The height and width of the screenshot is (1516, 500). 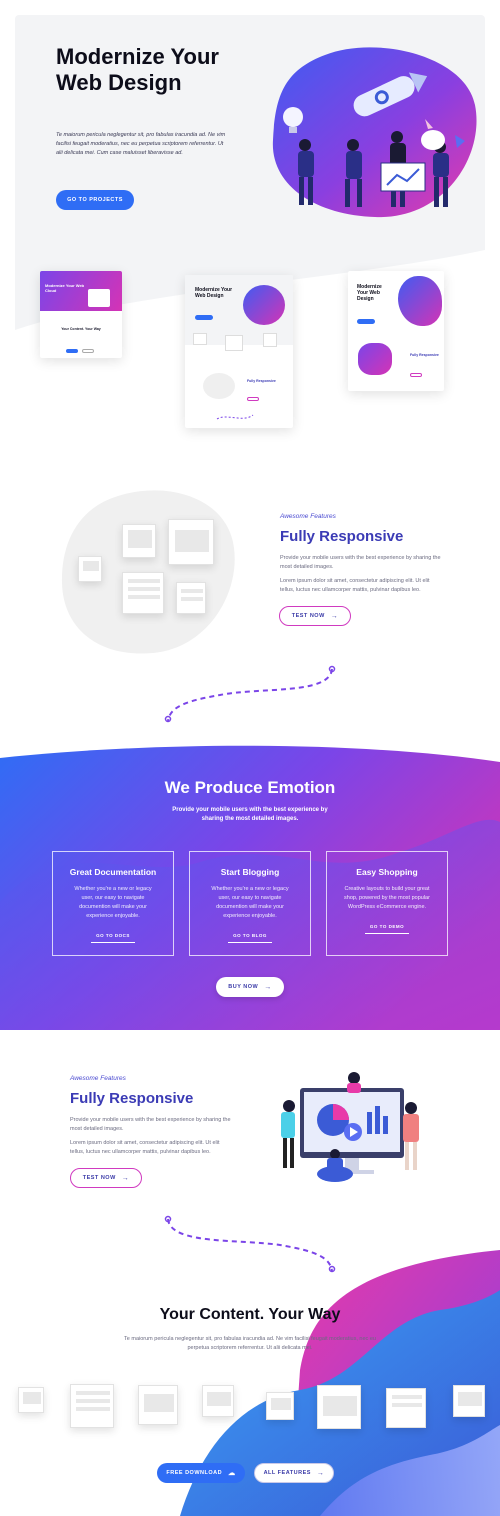 What do you see at coordinates (209, 296) in the screenshot?
I see `preview-middle-title-2: Web Design` at bounding box center [209, 296].